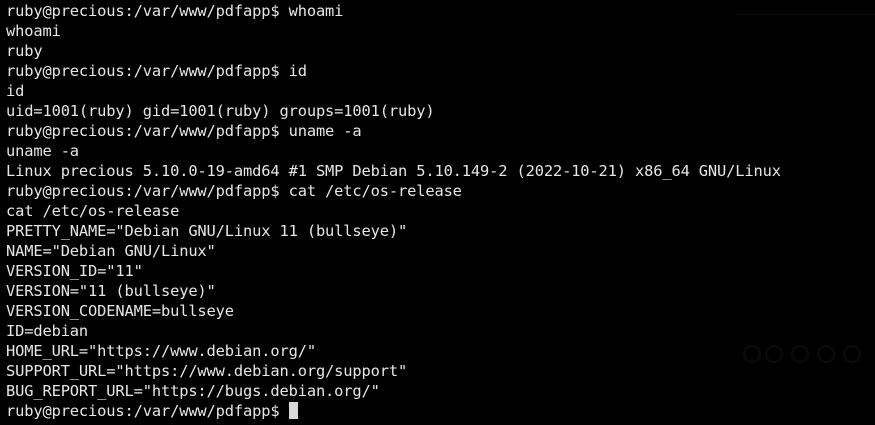 The width and height of the screenshot is (875, 425). Describe the element at coordinates (120, 311) in the screenshot. I see `terminal-line: VERSION_CODENAME=bullseye` at that location.